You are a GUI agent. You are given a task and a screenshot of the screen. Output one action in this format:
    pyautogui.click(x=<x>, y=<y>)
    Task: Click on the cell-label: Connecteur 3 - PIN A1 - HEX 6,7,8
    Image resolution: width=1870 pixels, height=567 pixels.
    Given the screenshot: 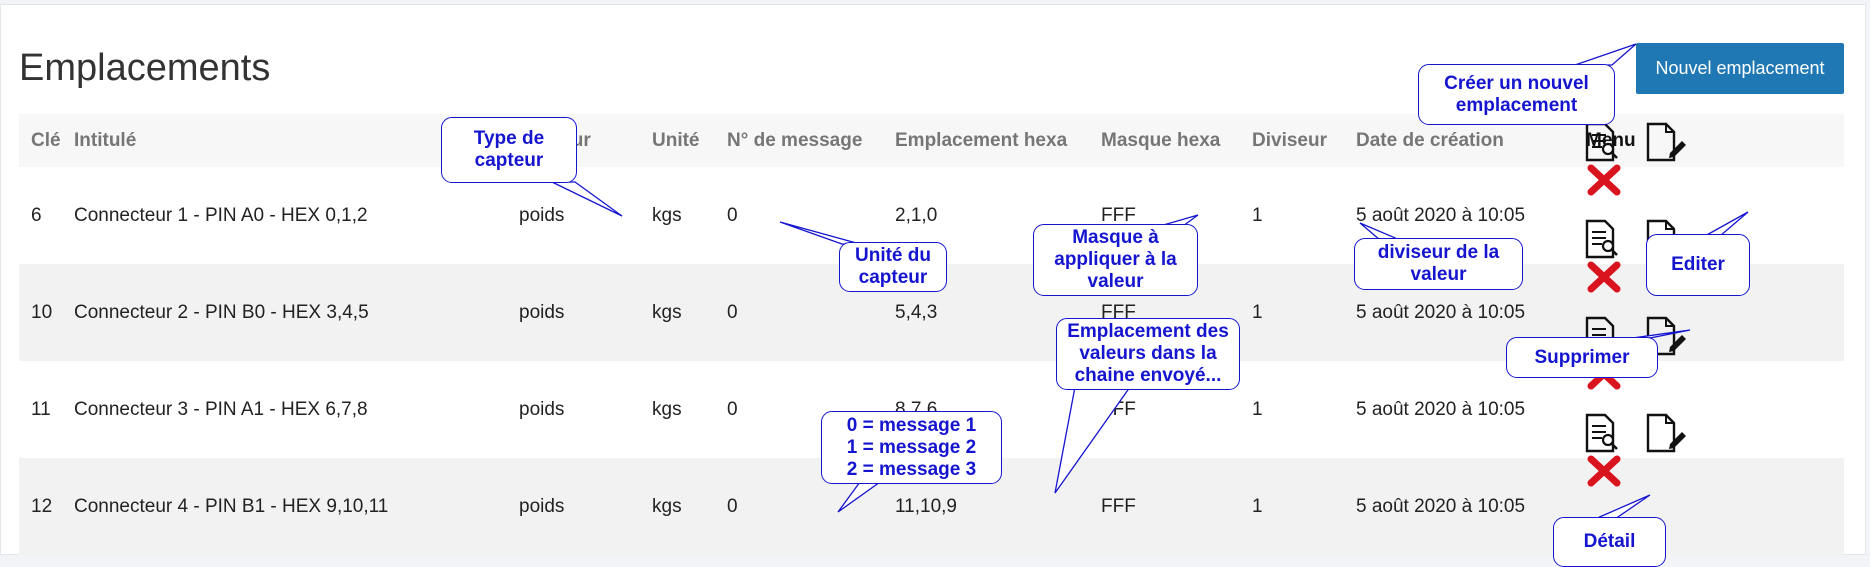 What is the action you would take?
    pyautogui.click(x=221, y=409)
    